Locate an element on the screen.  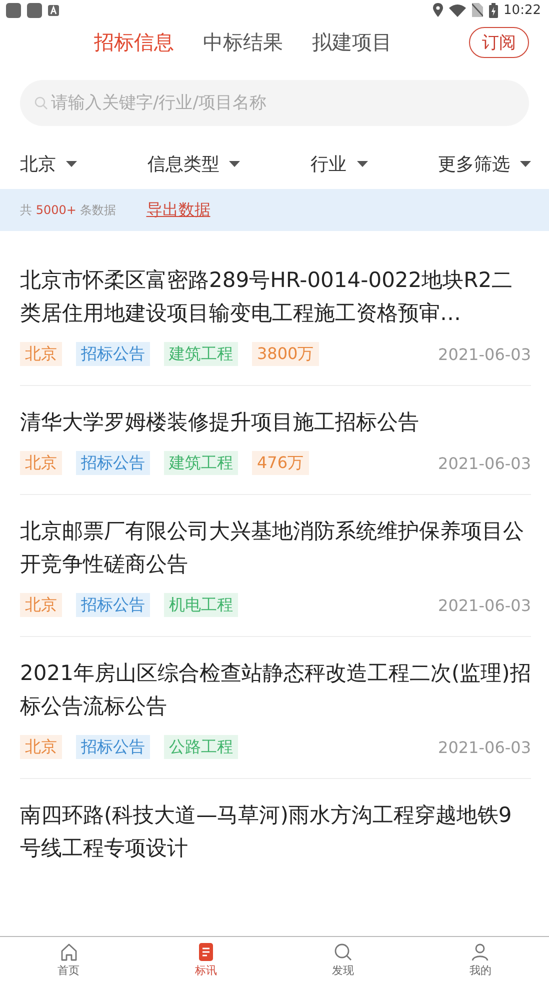
tag: 476万 is located at coordinates (280, 463).